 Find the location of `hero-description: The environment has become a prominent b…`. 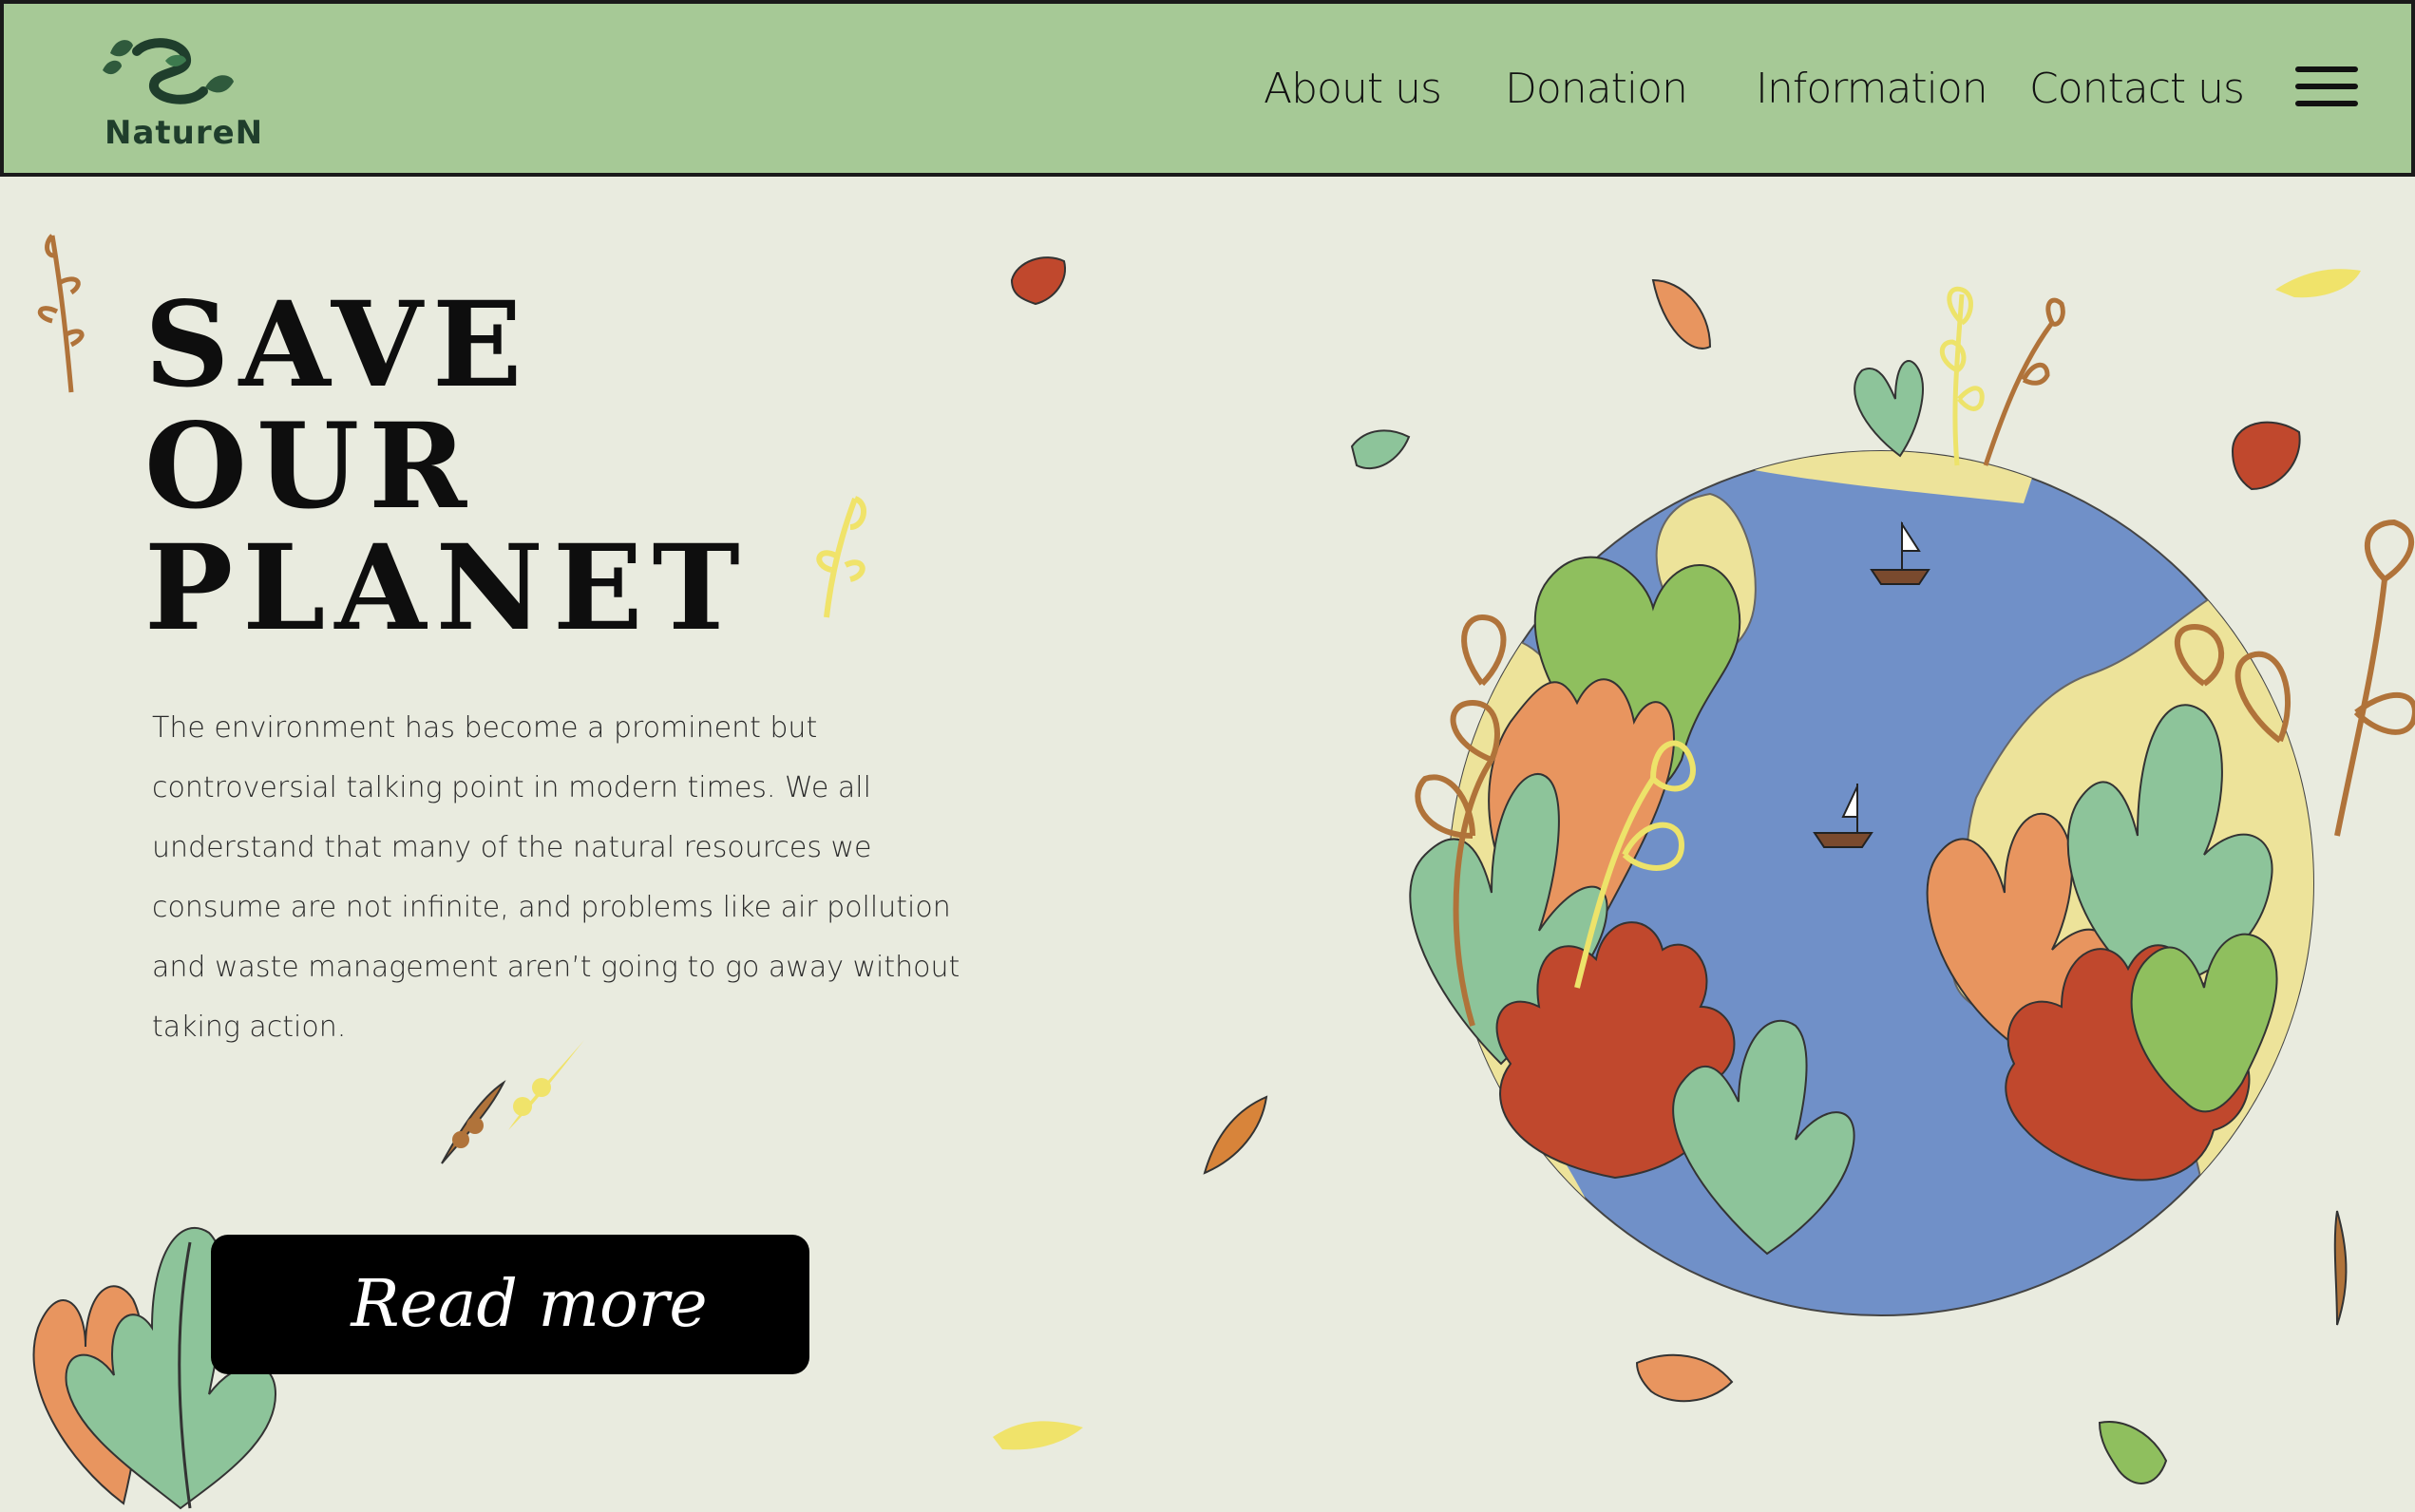

hero-description: The environment has become a prominent b… is located at coordinates (556, 878).